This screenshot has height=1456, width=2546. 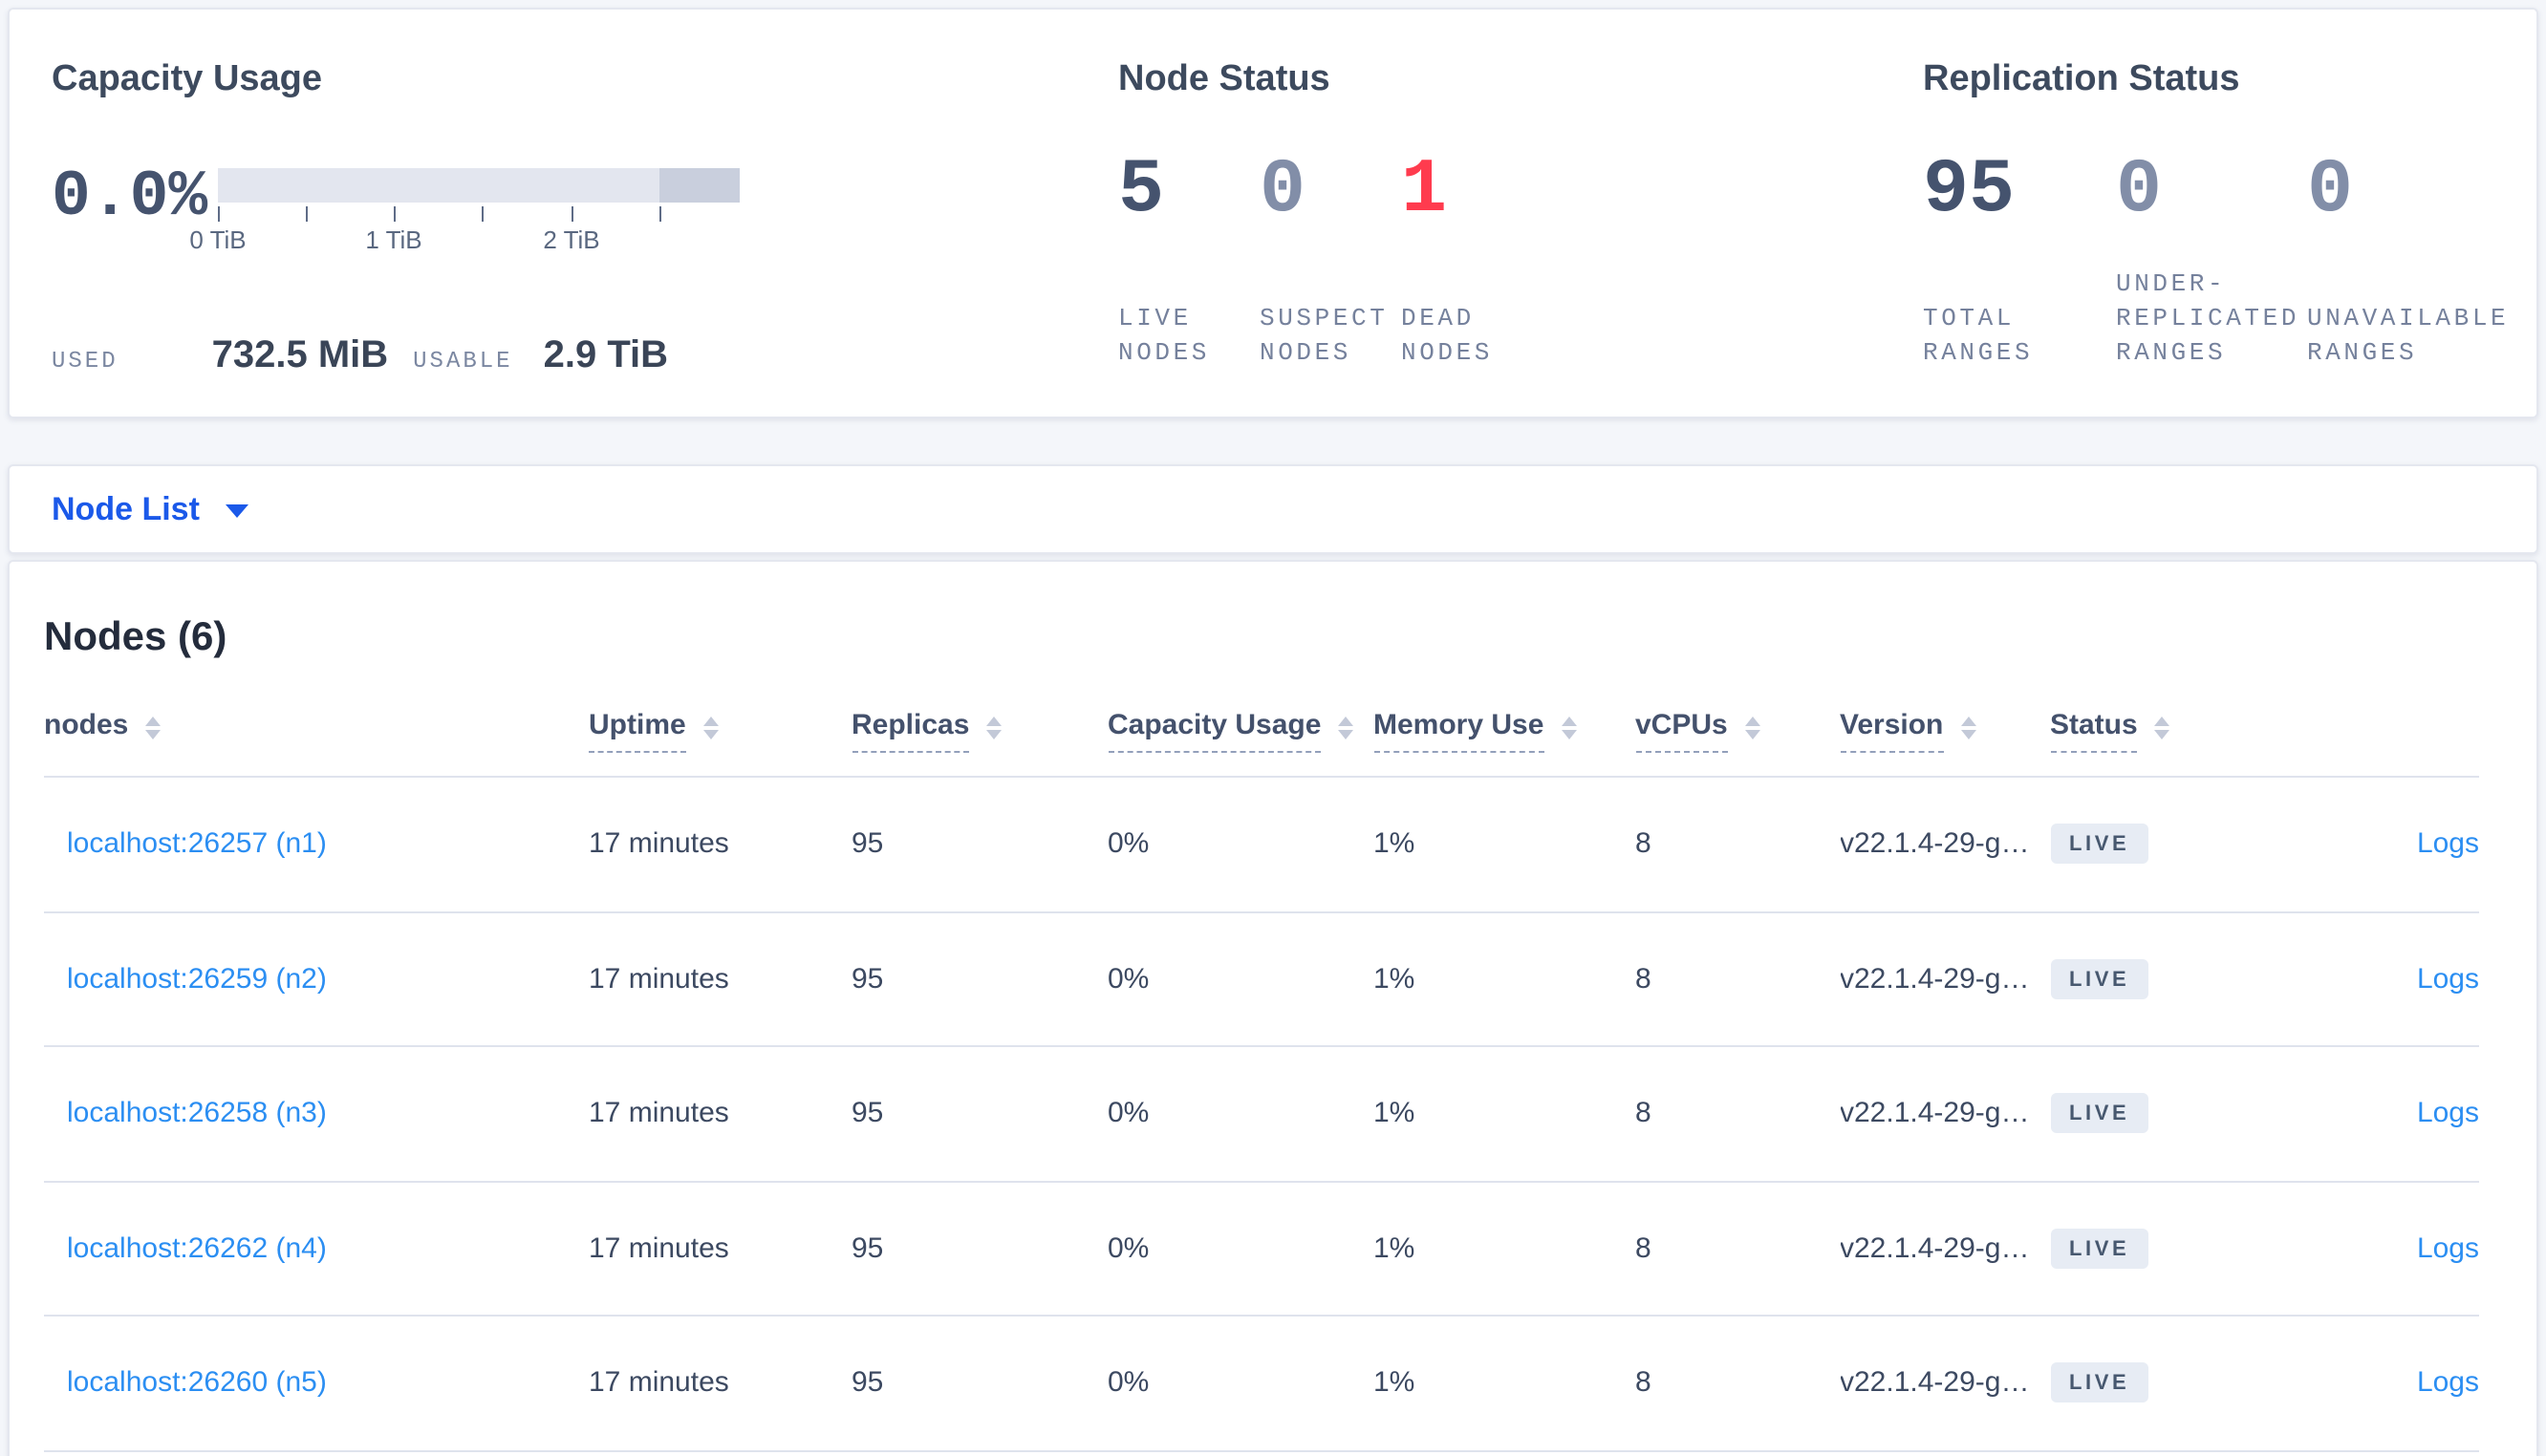 What do you see at coordinates (135, 637) in the screenshot?
I see `nodes-title: Nodes (6)` at bounding box center [135, 637].